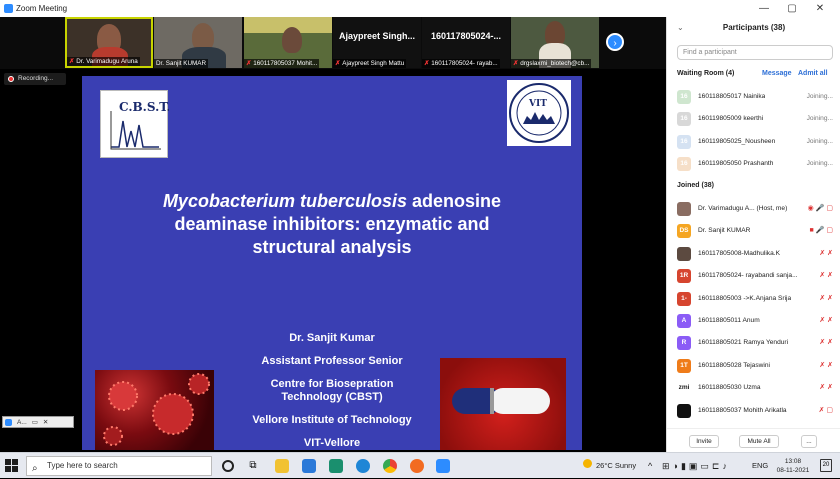 The width and height of the screenshot is (840, 479). What do you see at coordinates (253, 466) in the screenshot?
I see `task-view-icon: ⧉` at bounding box center [253, 466].